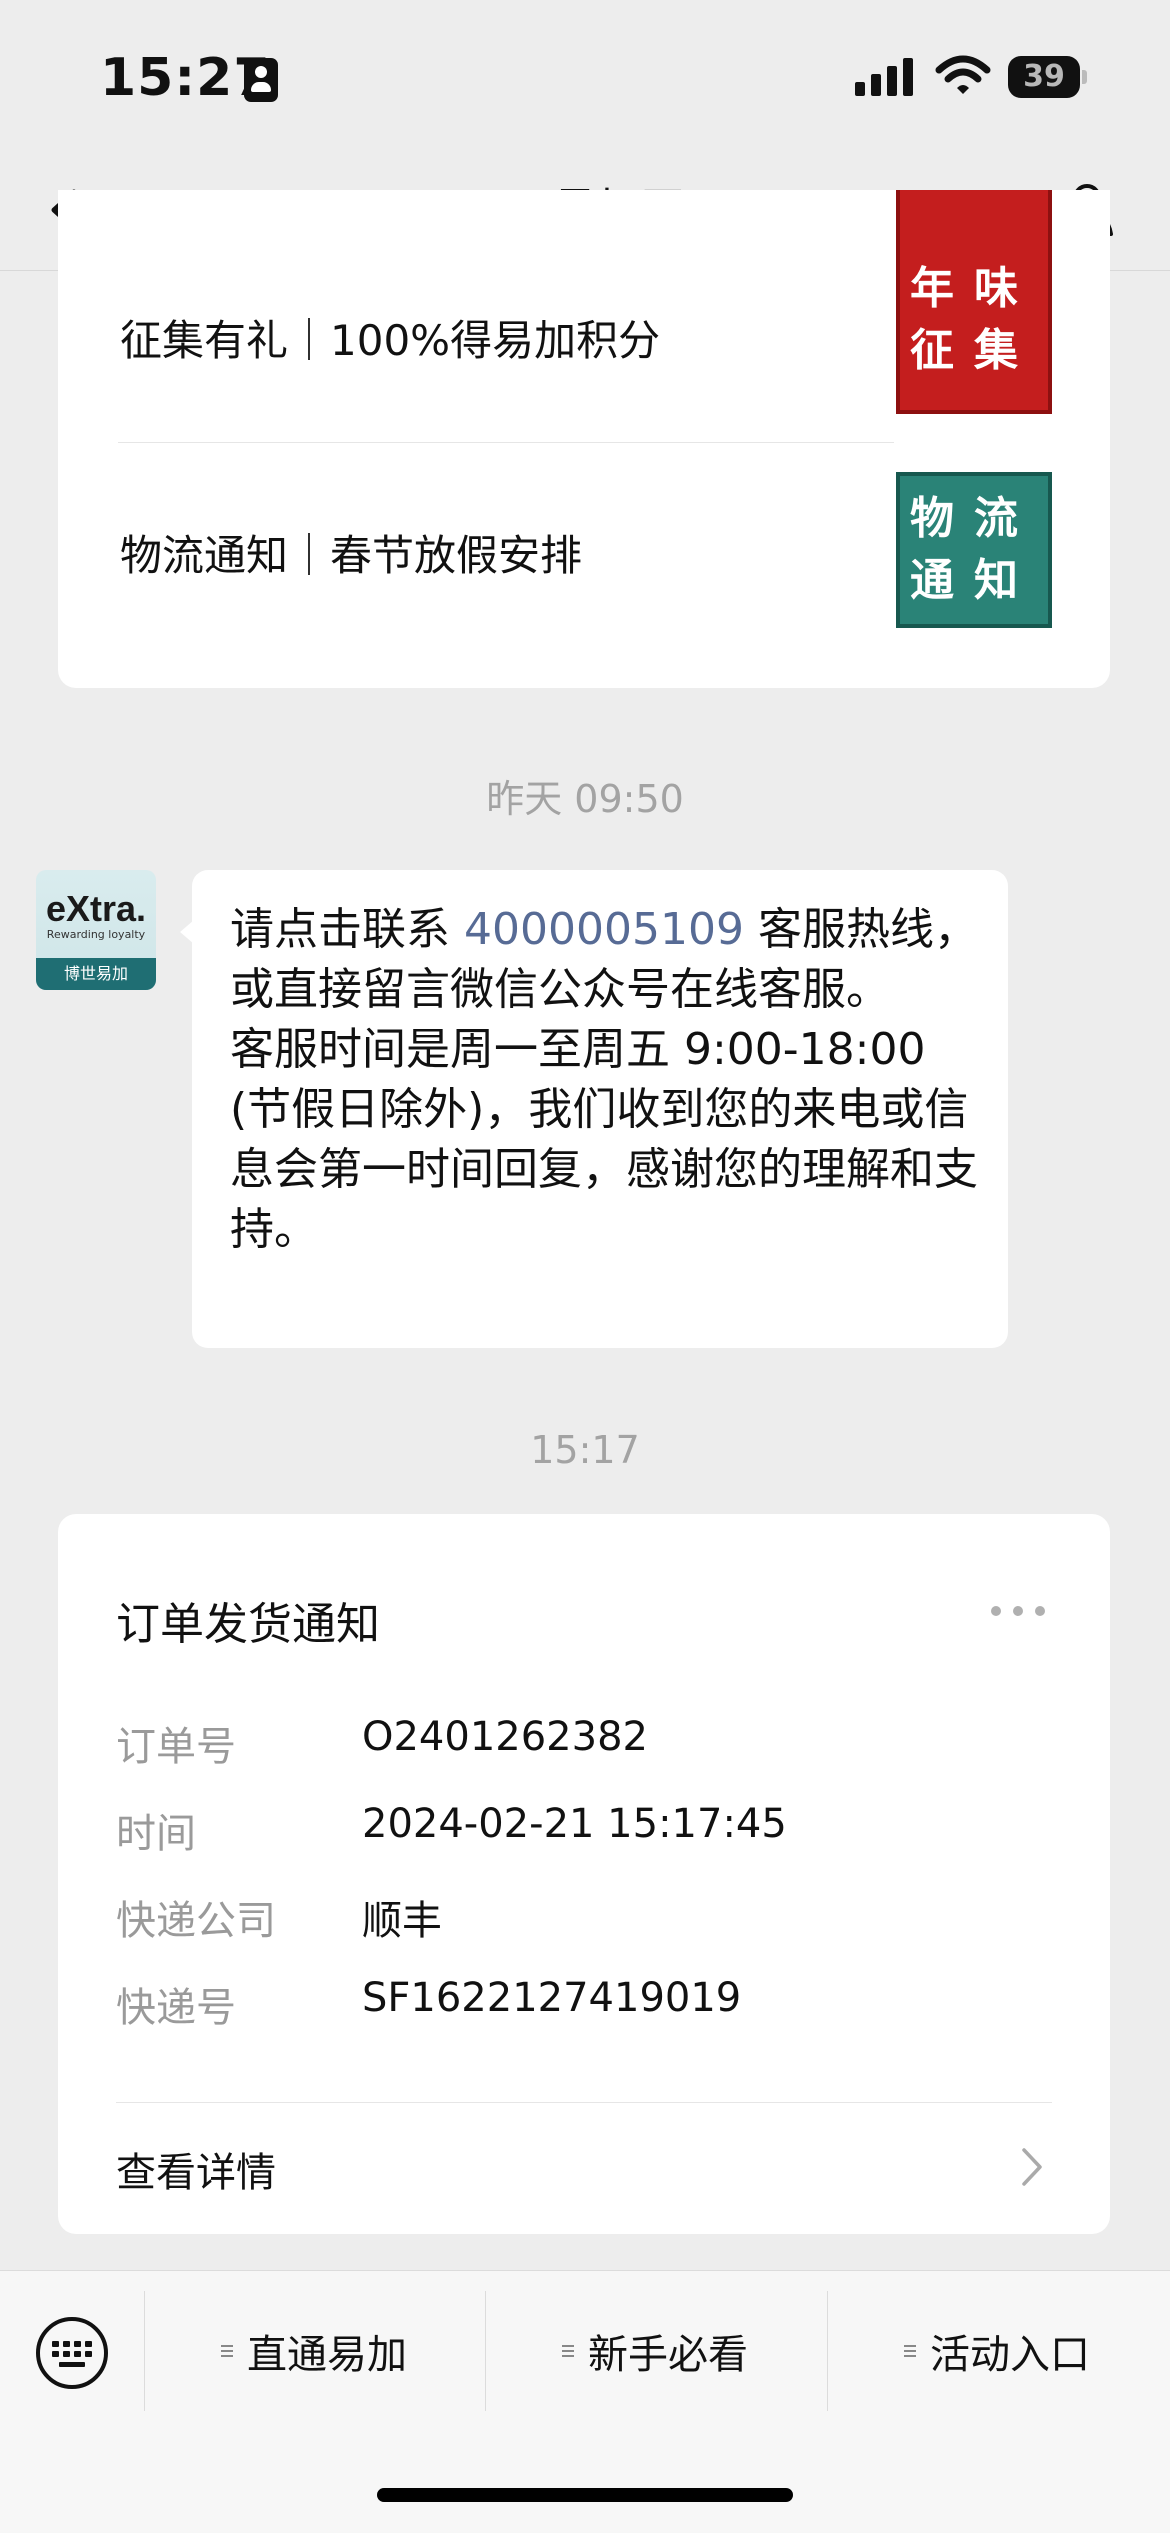  Describe the element at coordinates (176, 2008) in the screenshot. I see `tracking-label: 快递号` at that location.